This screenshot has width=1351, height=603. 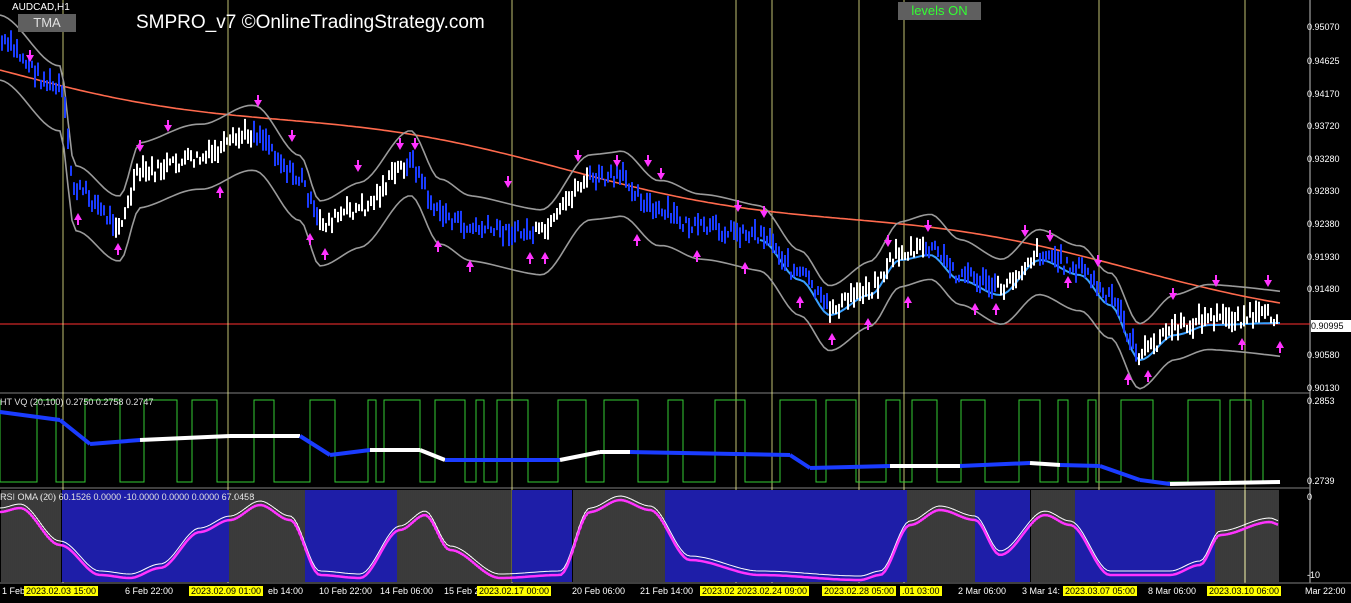 I want to click on price-axis-label: 0.91930, so click(x=1323, y=257).